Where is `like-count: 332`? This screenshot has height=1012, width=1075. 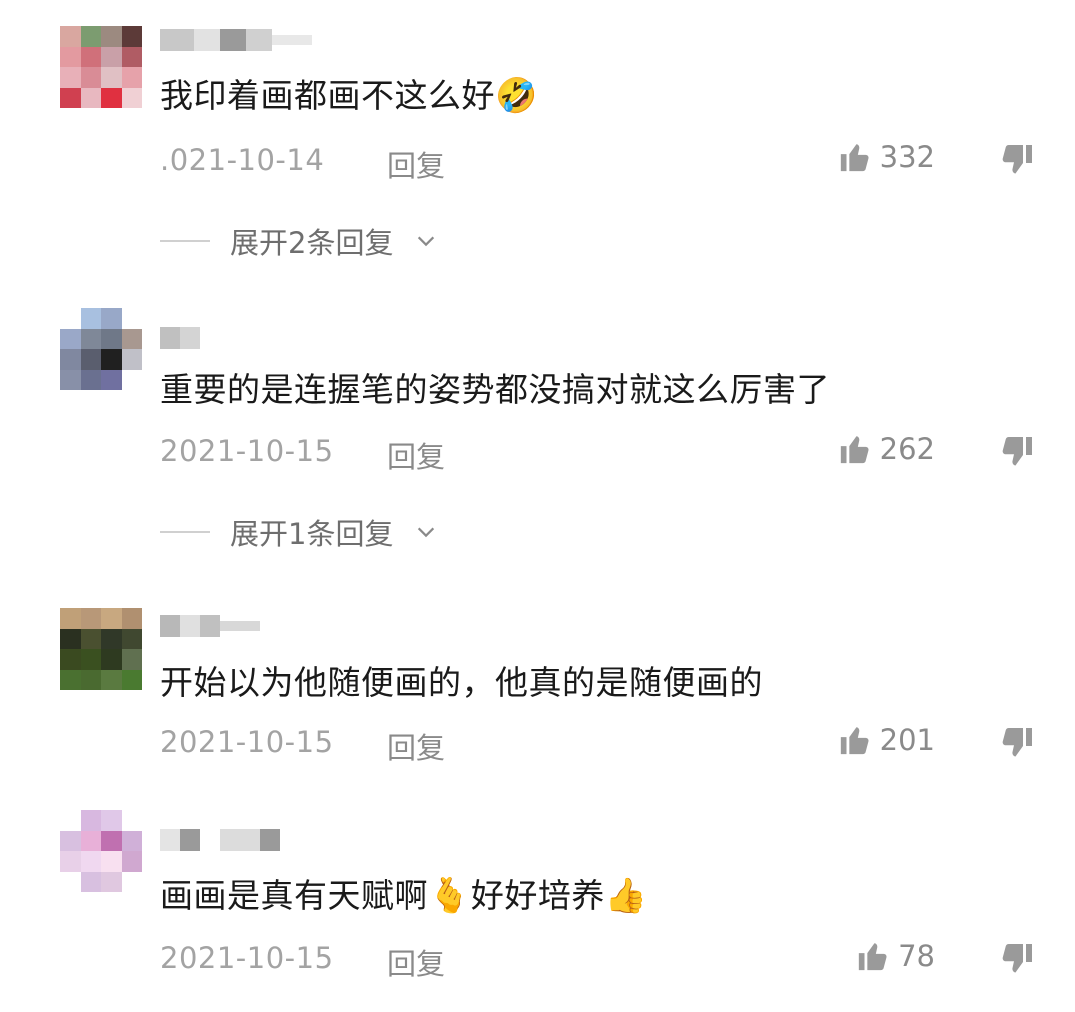 like-count: 332 is located at coordinates (907, 157).